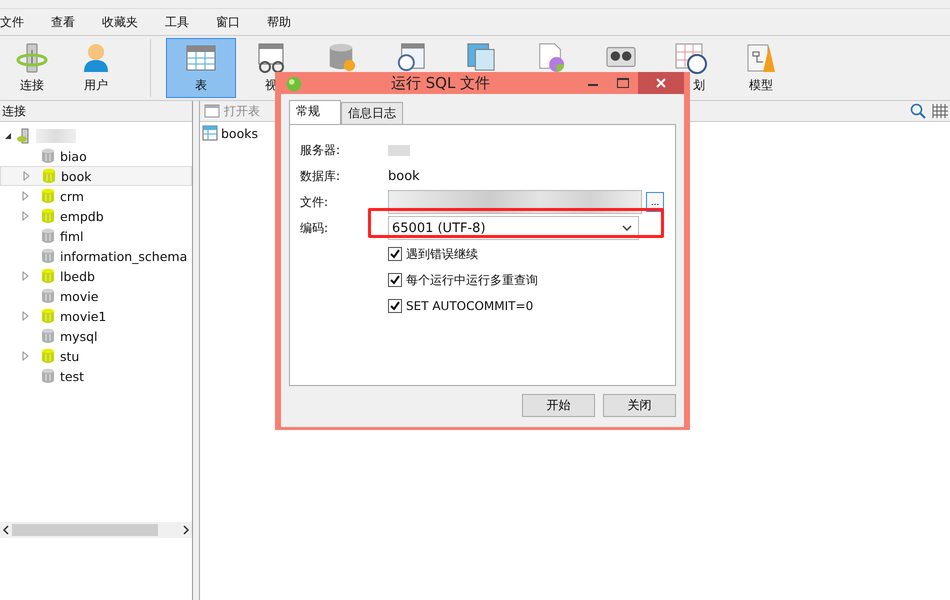 This screenshot has width=950, height=600. What do you see at coordinates (96, 276) in the screenshot?
I see `tree-item: lbedb` at bounding box center [96, 276].